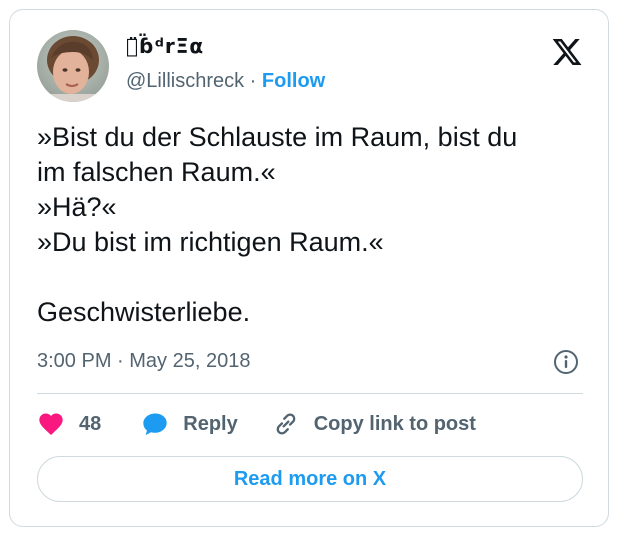  What do you see at coordinates (286, 424) in the screenshot?
I see `link-icon` at bounding box center [286, 424].